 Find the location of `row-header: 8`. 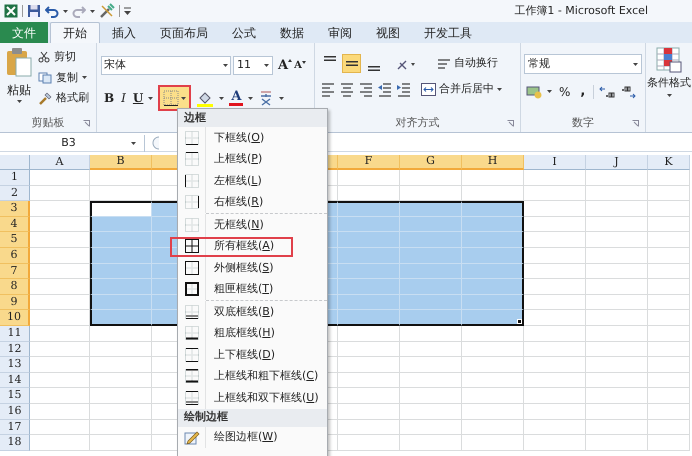

row-header: 8 is located at coordinates (15, 287).